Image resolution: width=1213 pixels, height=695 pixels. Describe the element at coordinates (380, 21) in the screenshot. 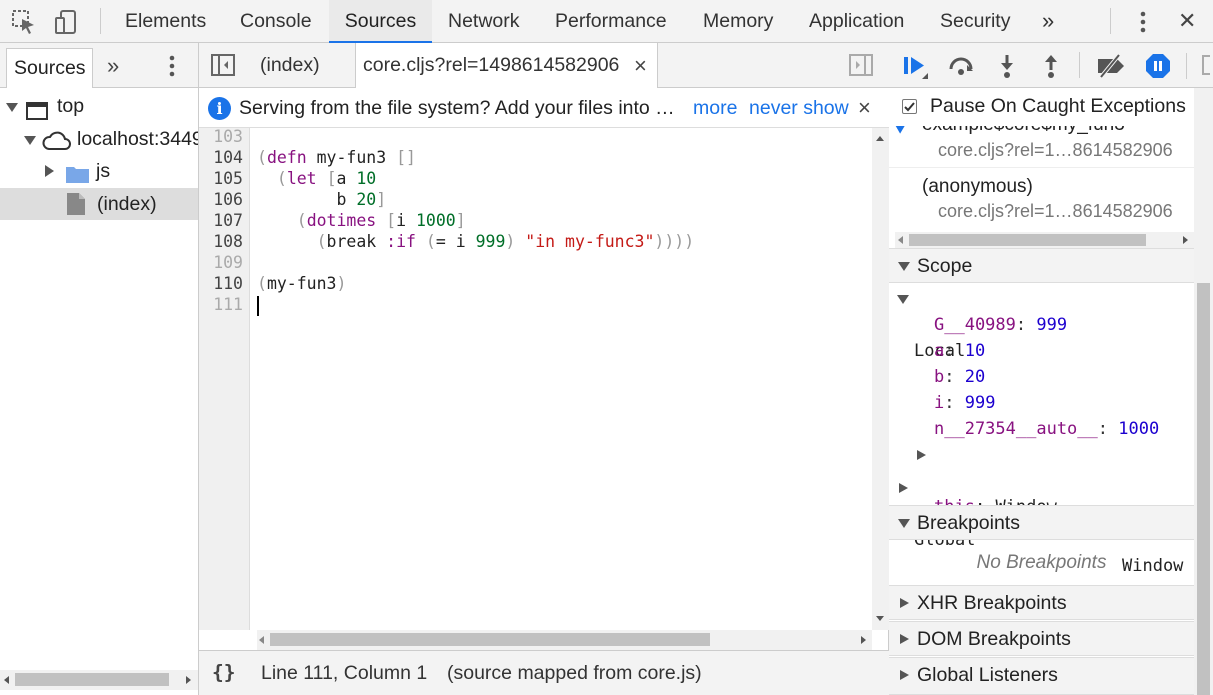

I see `tab-sources: Sources` at that location.